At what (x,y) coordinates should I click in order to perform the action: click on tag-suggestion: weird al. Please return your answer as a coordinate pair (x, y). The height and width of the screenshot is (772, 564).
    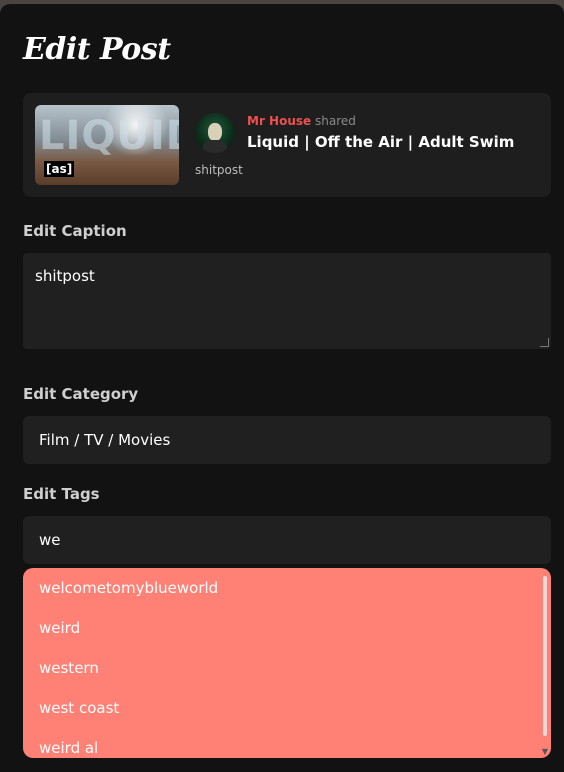
    Looking at the image, I should click on (287, 743).